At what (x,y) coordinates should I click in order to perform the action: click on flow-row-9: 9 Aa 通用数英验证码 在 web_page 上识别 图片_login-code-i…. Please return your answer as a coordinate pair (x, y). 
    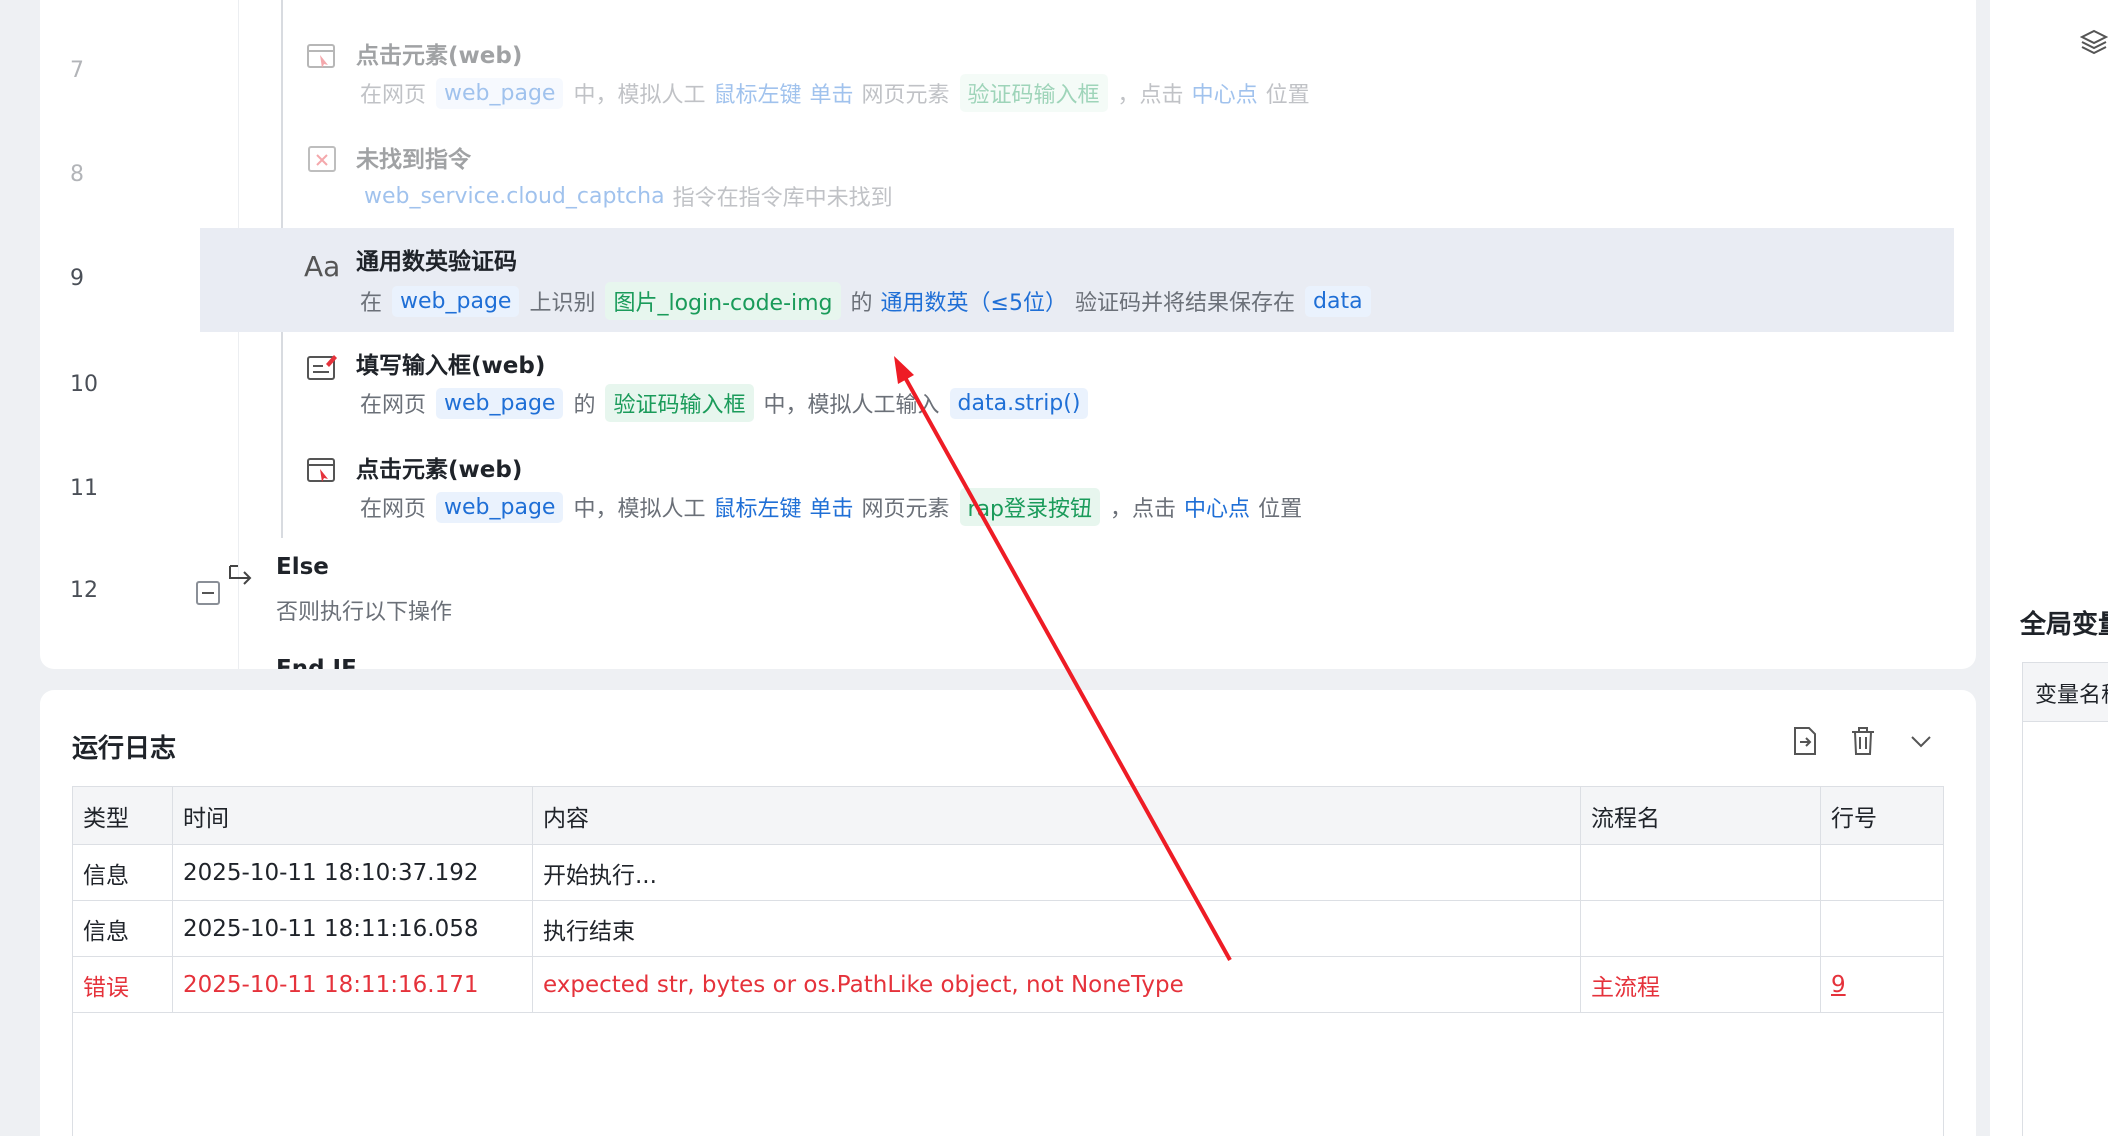
    Looking at the image, I should click on (1012, 280).